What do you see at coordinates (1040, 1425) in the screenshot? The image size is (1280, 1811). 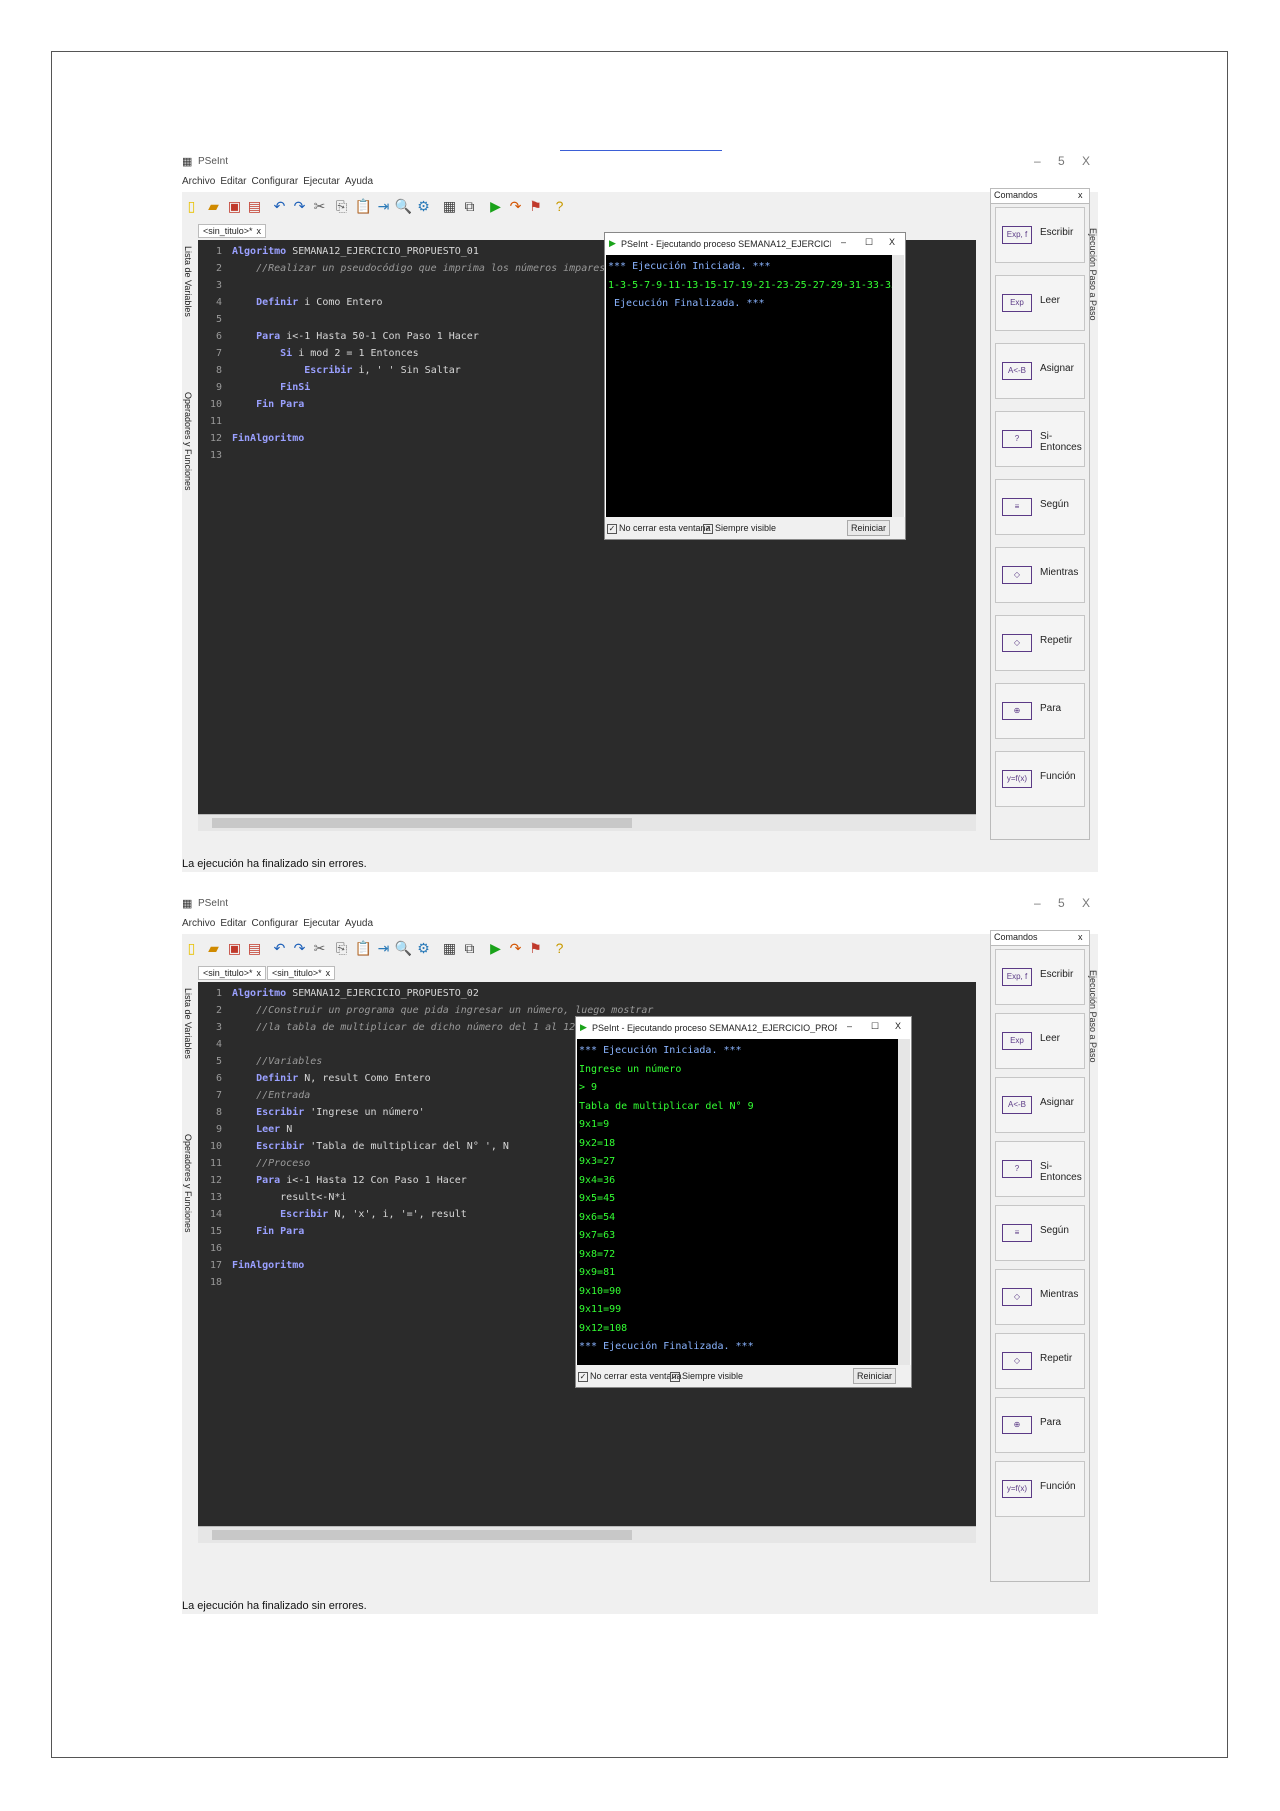 I see `command-para: ⊕ Para` at bounding box center [1040, 1425].